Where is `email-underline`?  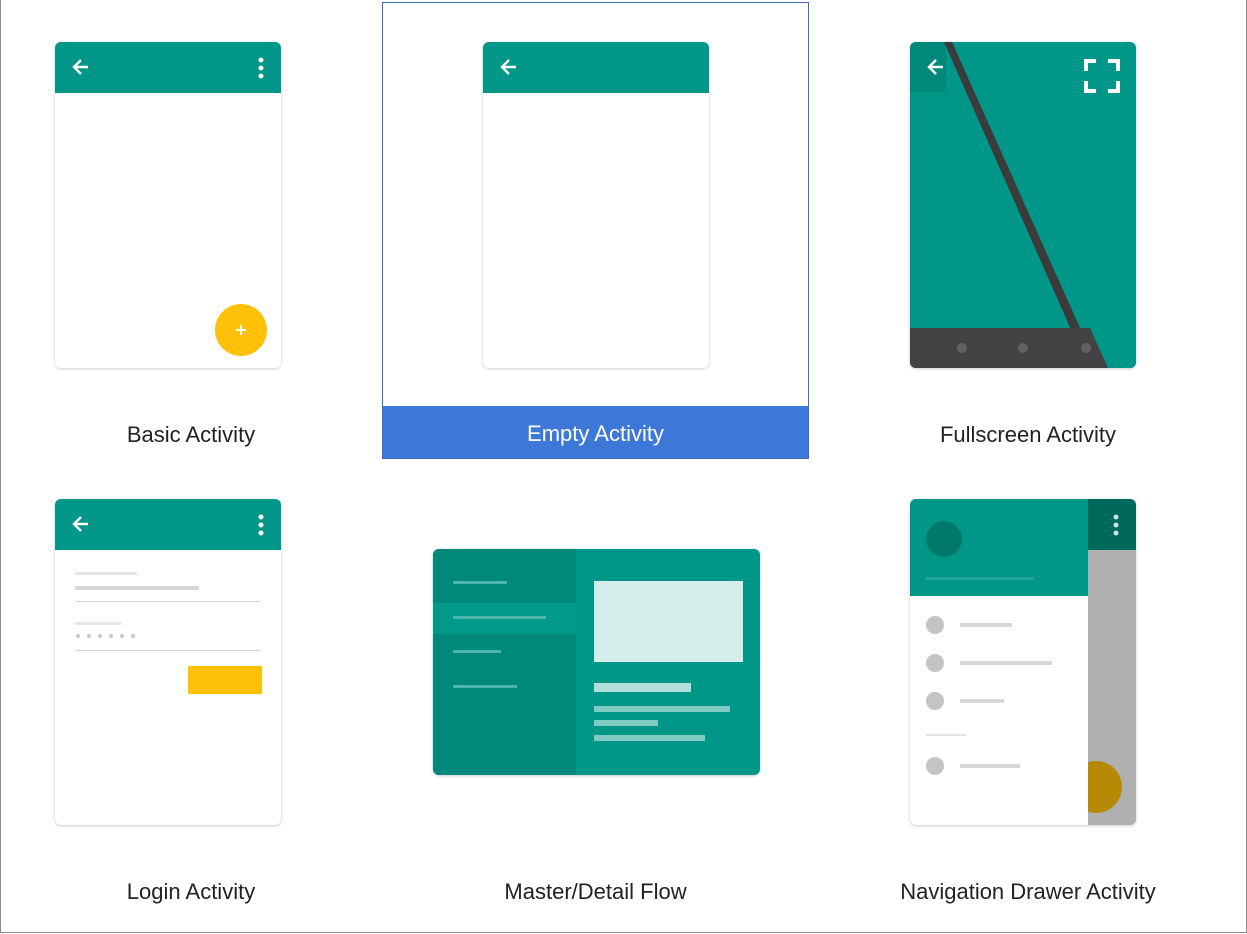
email-underline is located at coordinates (168, 601).